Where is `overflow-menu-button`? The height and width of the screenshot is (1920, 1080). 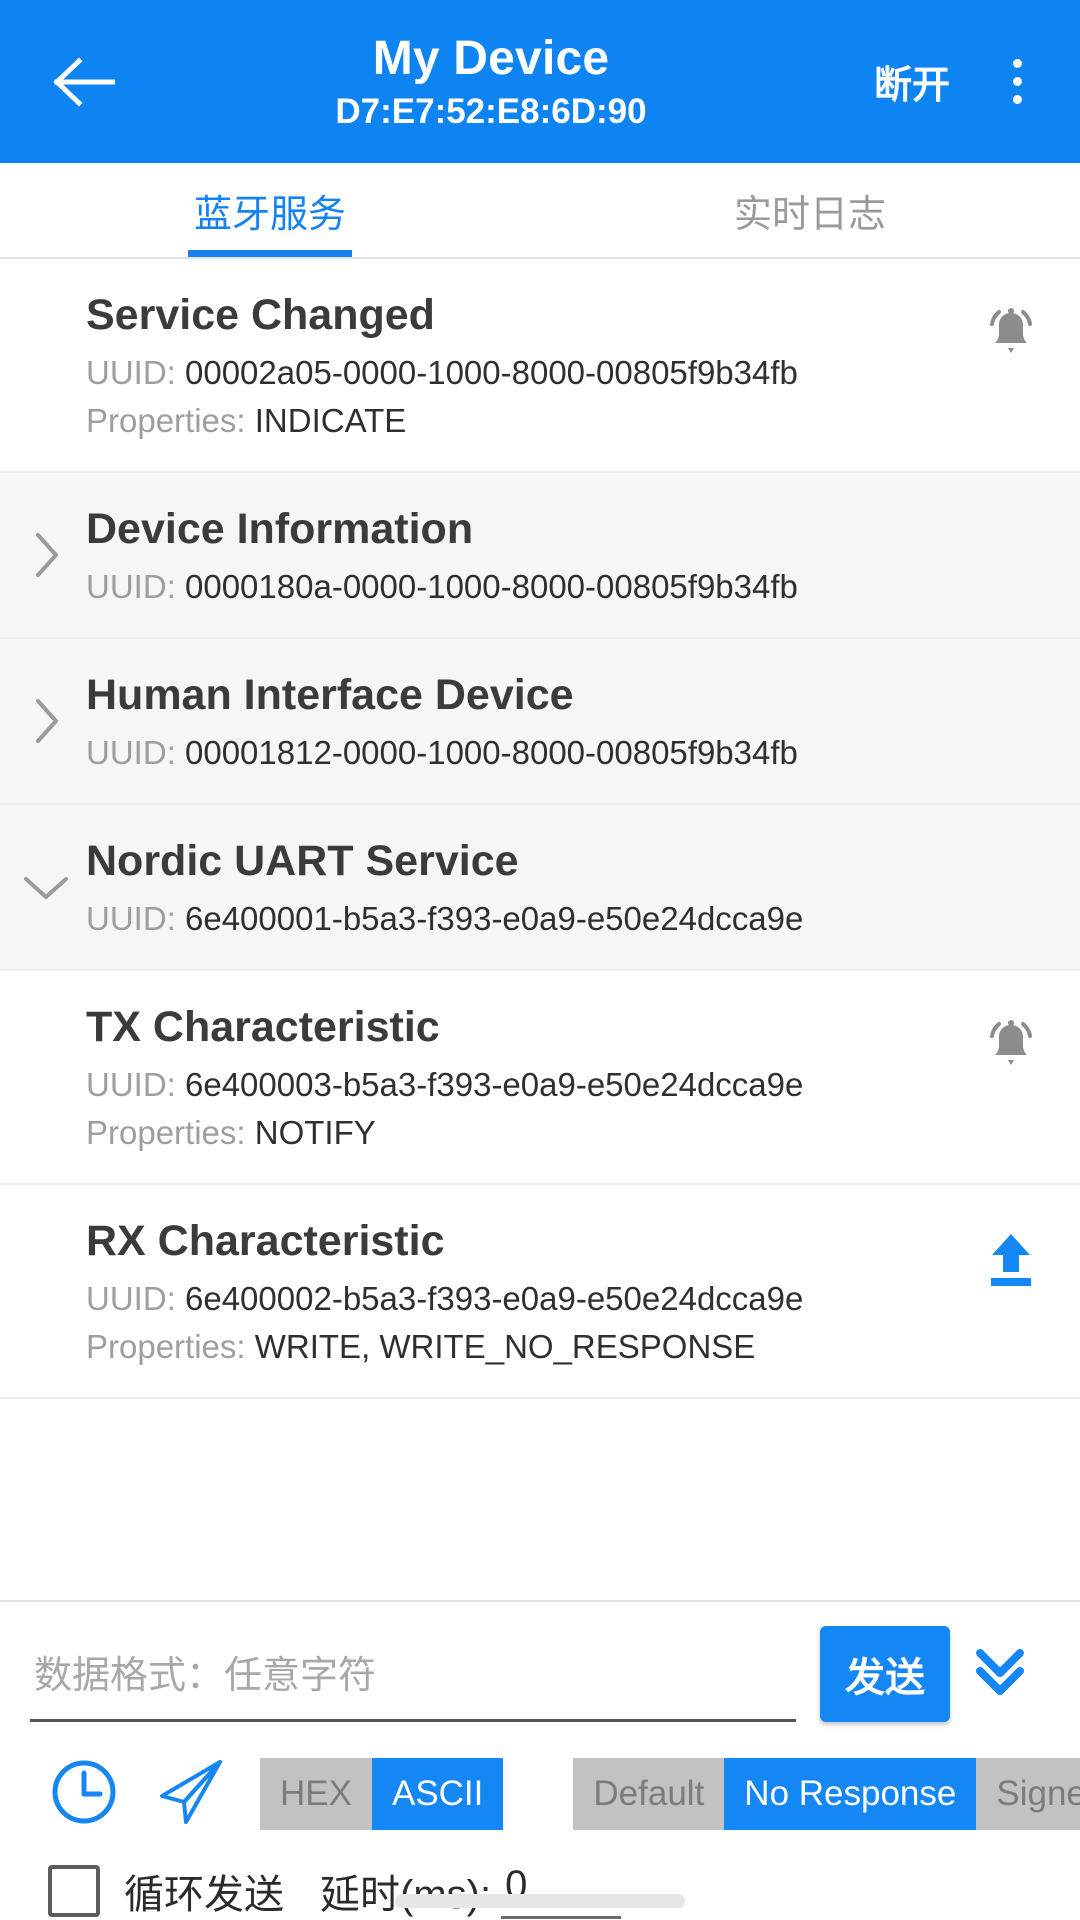 overflow-menu-button is located at coordinates (1017, 82).